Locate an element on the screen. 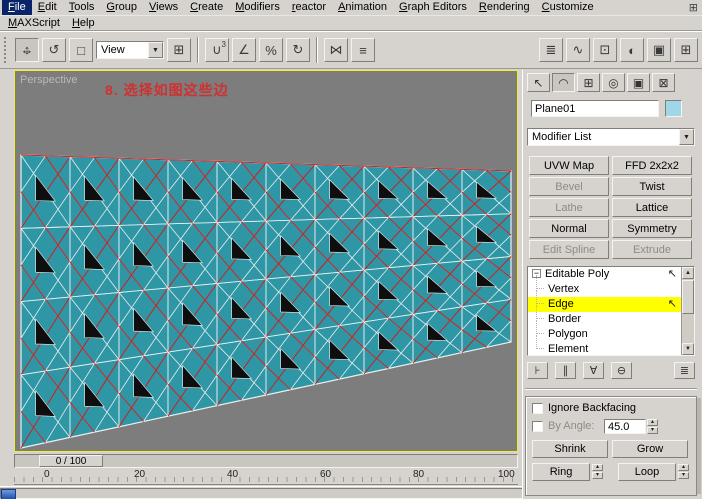 The width and height of the screenshot is (702, 499). menu-item-customize: Customize is located at coordinates (568, 7).